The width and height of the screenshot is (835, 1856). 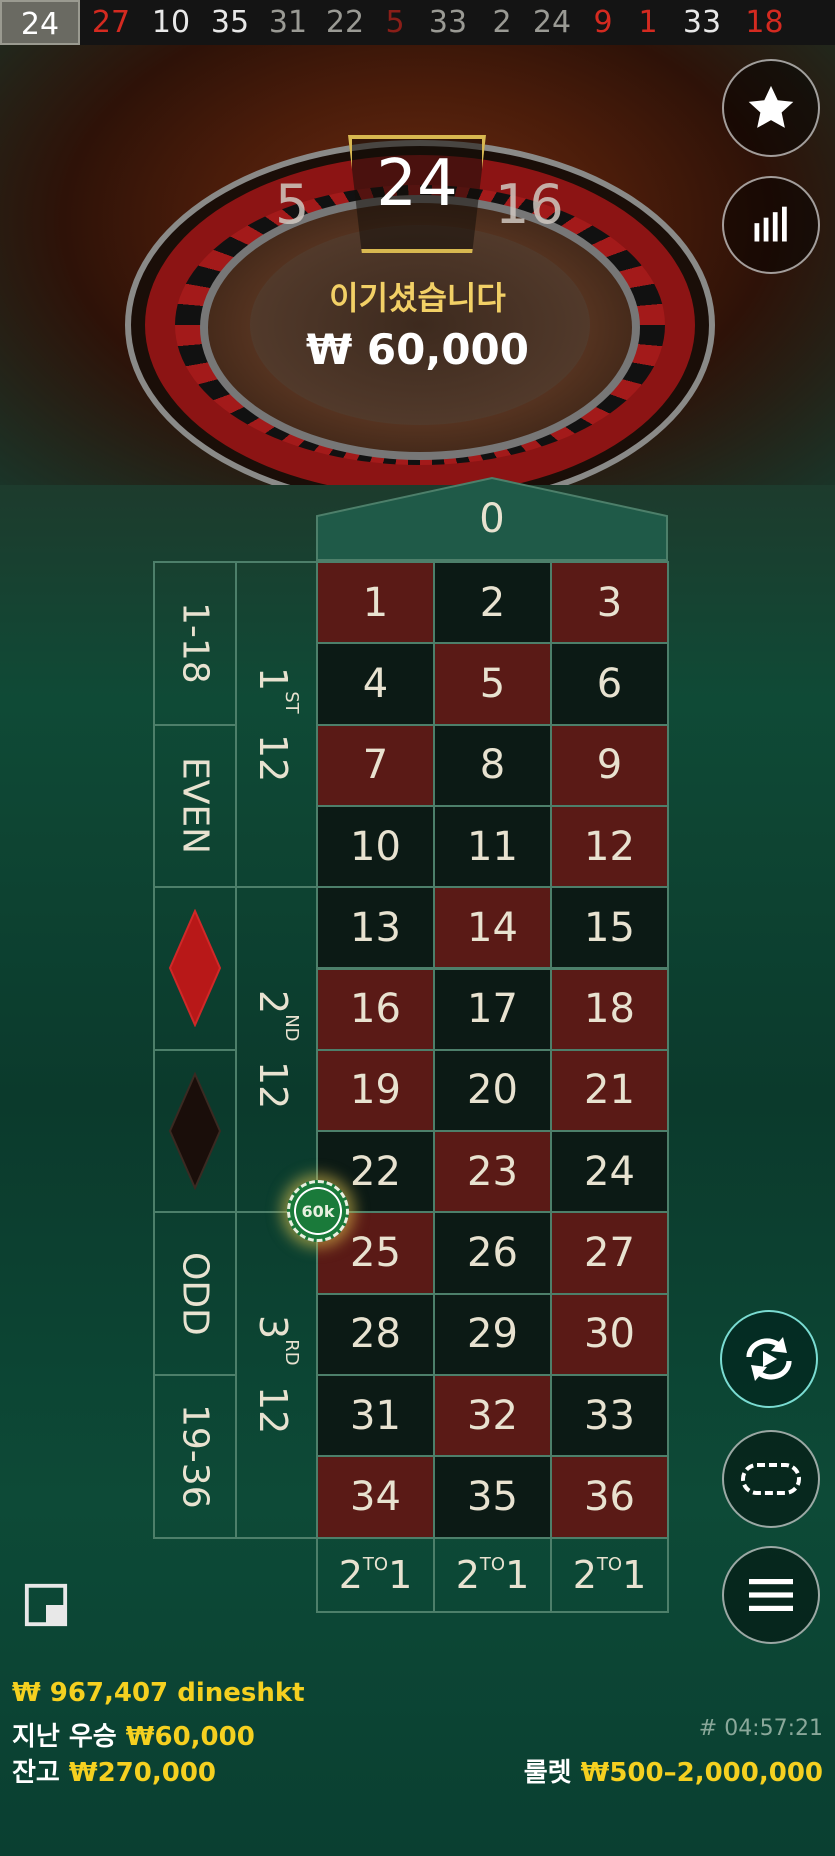 I want to click on dozen-bet-1: 1ST 12, so click(x=276, y=725).